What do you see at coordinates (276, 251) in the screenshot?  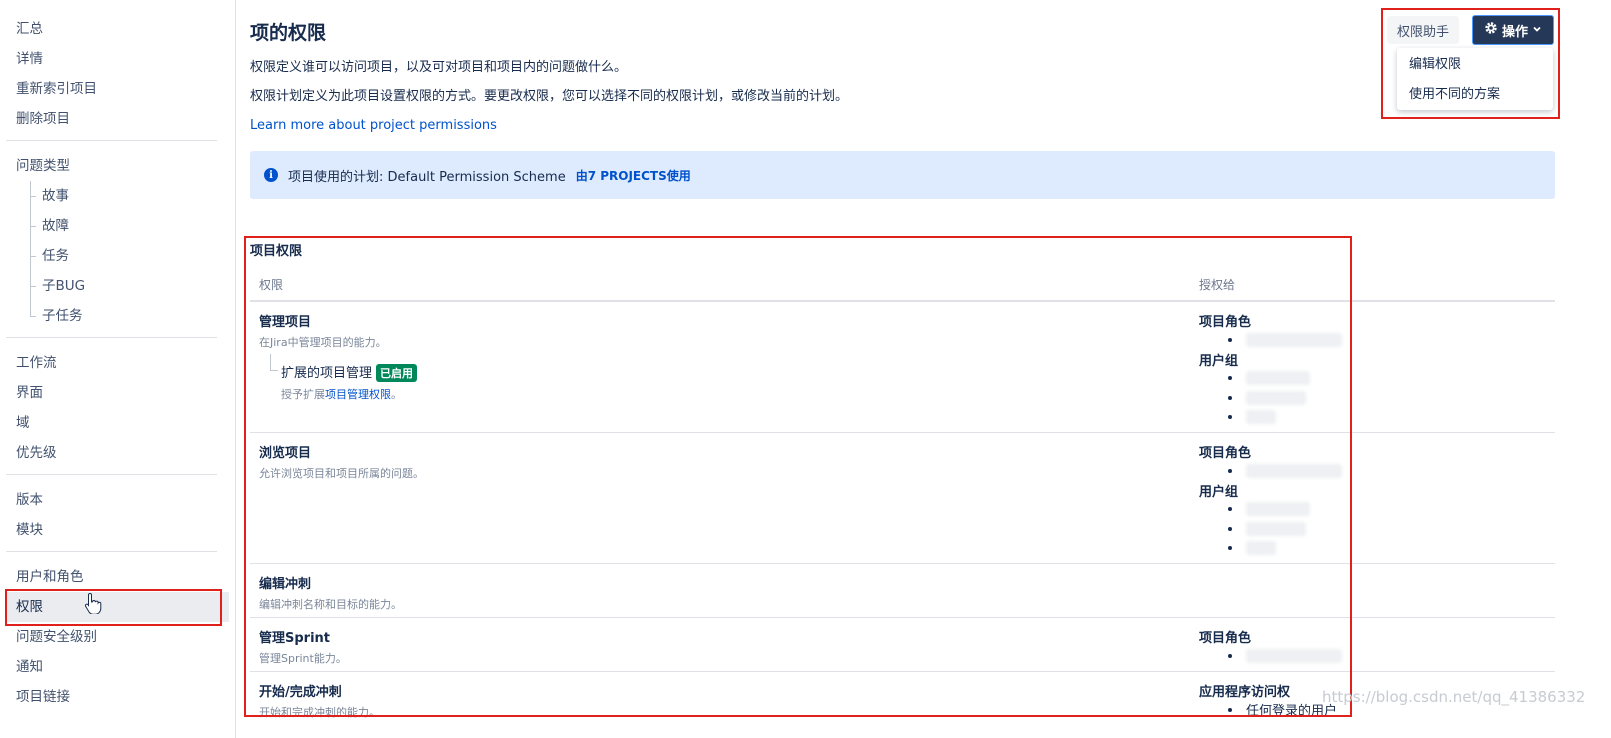 I see `section-title: 项目权限` at bounding box center [276, 251].